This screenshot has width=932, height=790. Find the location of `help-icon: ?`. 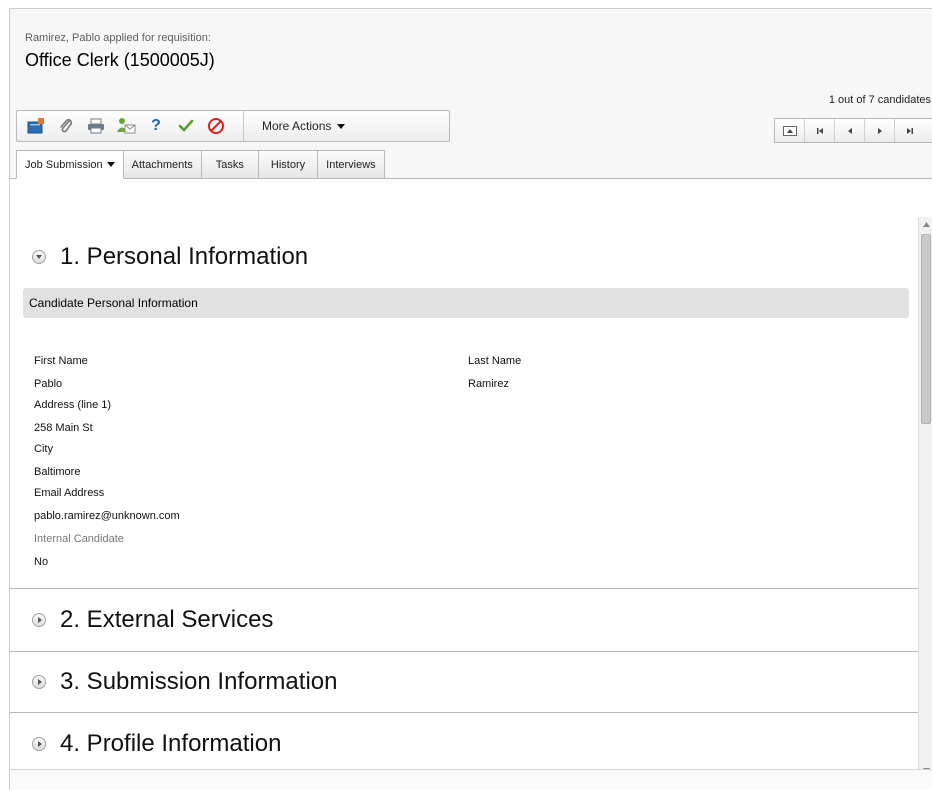

help-icon: ? is located at coordinates (156, 125).